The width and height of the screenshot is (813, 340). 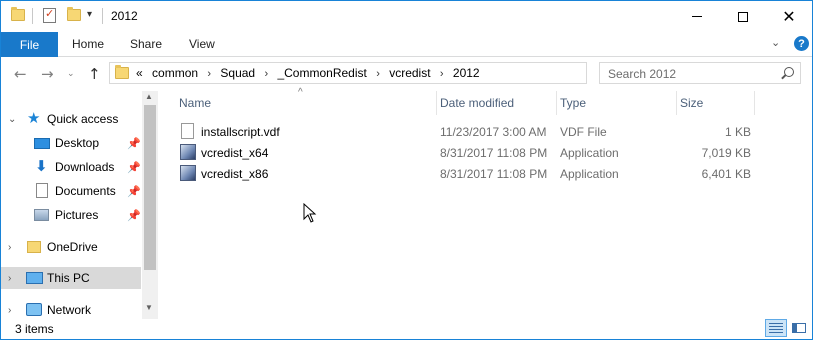 What do you see at coordinates (94, 74) in the screenshot?
I see `up-button: ↑` at bounding box center [94, 74].